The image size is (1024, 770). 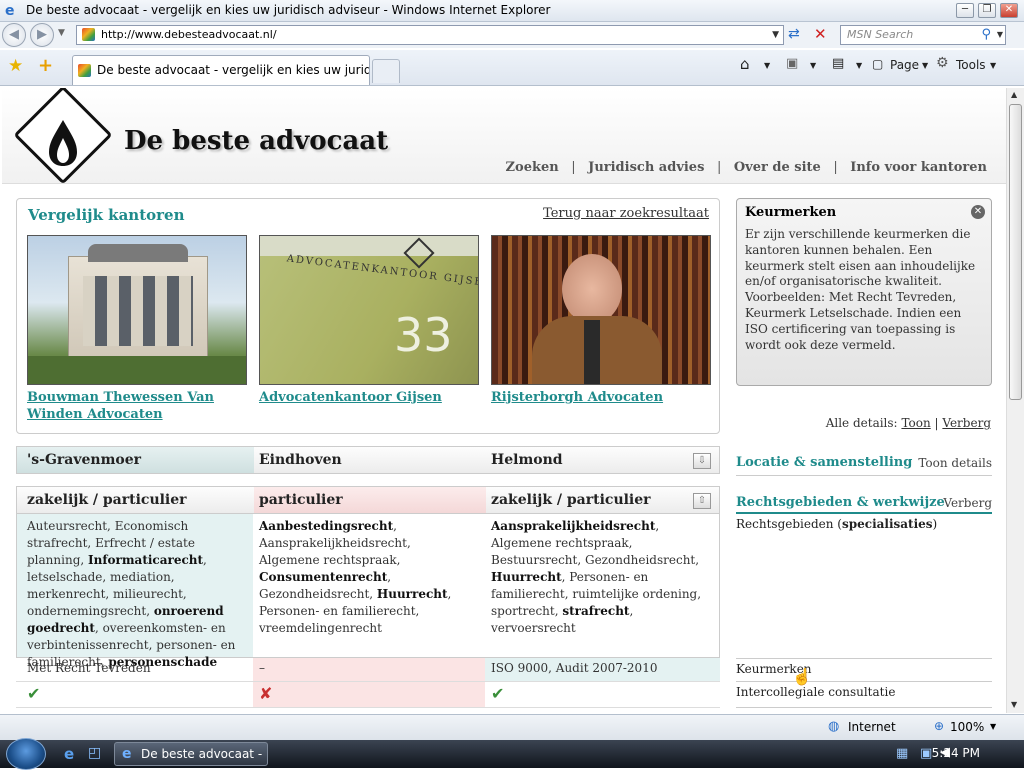 What do you see at coordinates (527, 460) in the screenshot?
I see `firm-city-3: Helmond` at bounding box center [527, 460].